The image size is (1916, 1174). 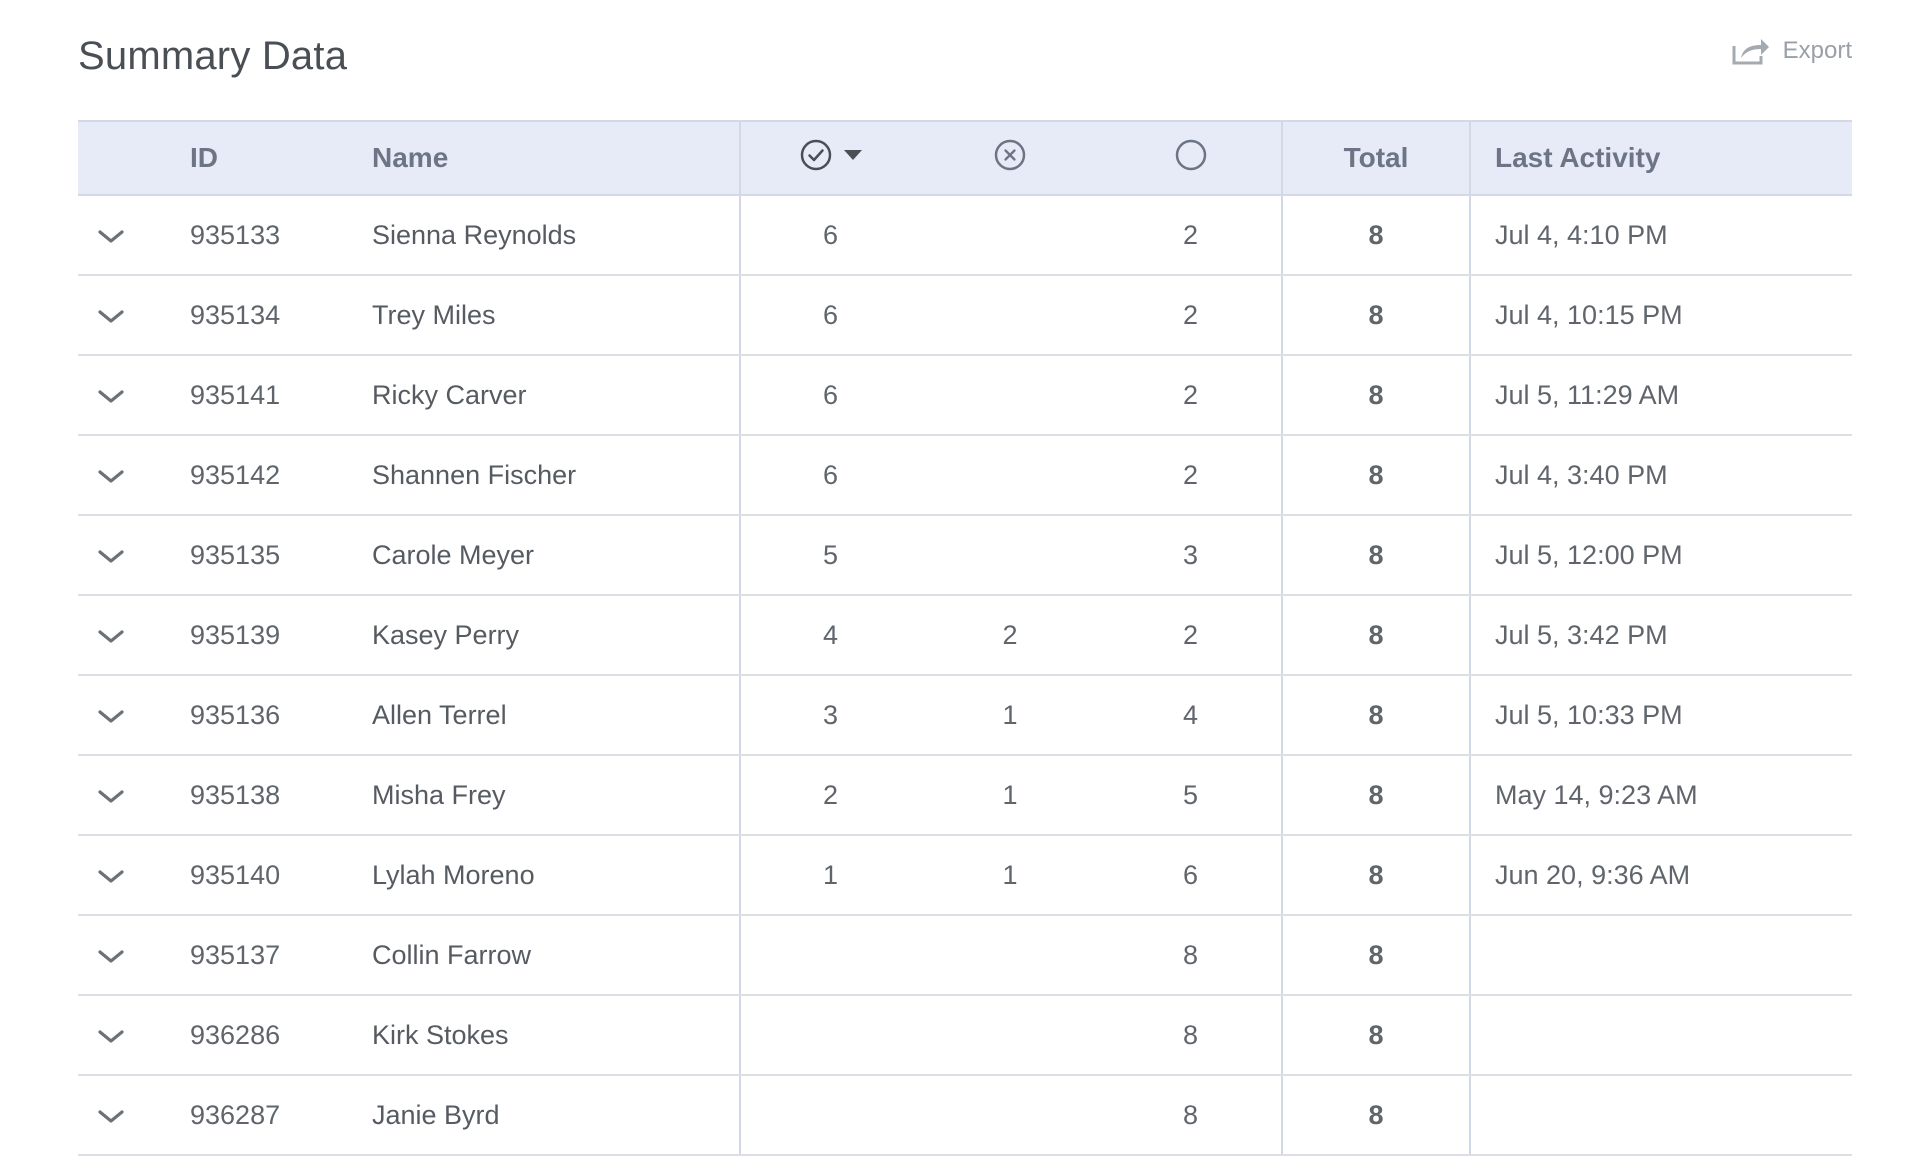 What do you see at coordinates (556, 475) in the screenshot?
I see `name-cell: Shannen Fischer` at bounding box center [556, 475].